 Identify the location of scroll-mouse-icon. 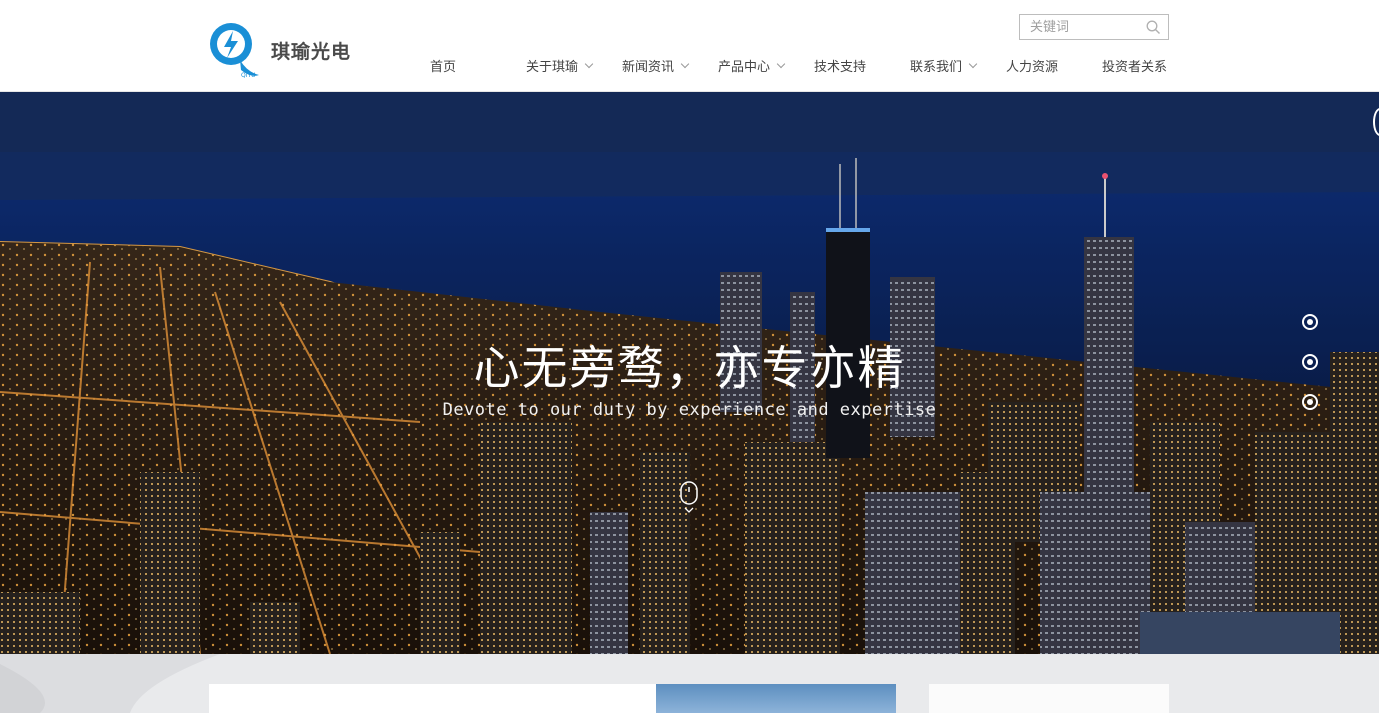
(689, 498).